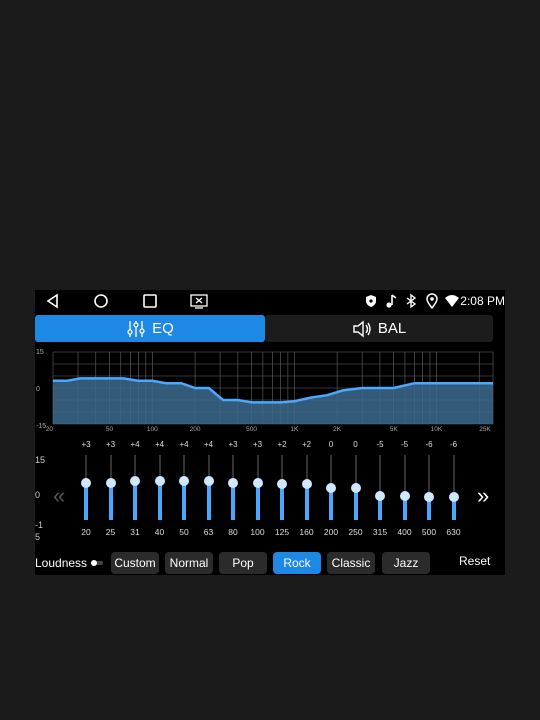  I want to click on clock: 2:08 PM, so click(482, 301).